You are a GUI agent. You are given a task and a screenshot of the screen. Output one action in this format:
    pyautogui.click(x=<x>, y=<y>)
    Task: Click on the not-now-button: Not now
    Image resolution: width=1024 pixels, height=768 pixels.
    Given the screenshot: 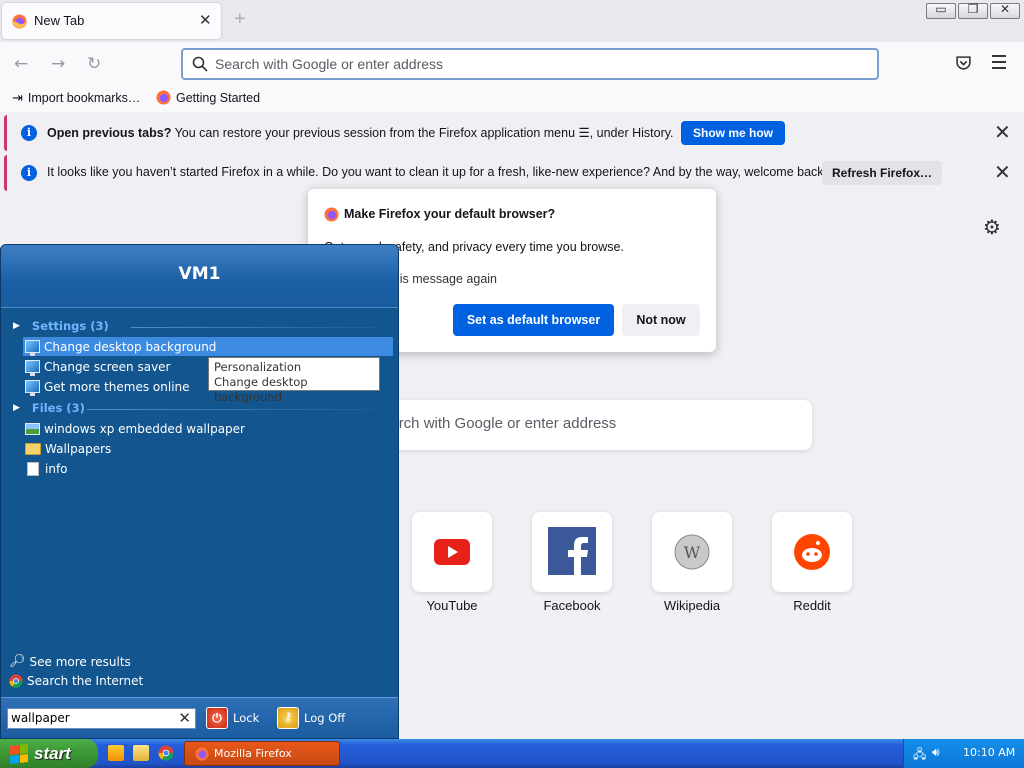 What is the action you would take?
    pyautogui.click(x=661, y=320)
    